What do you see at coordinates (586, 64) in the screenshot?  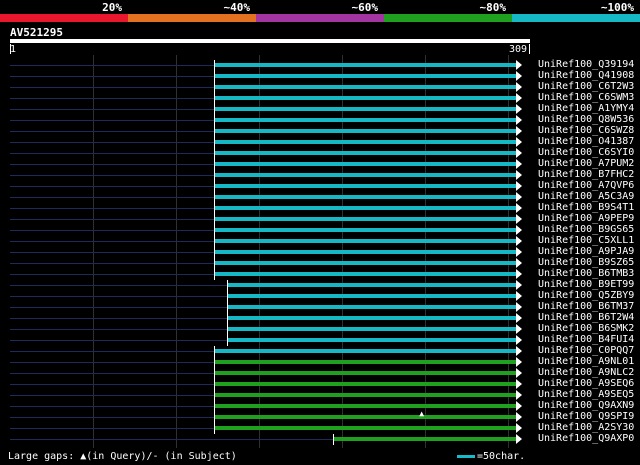 I see `hit-name-link: UniRef100_Q39194` at bounding box center [586, 64].